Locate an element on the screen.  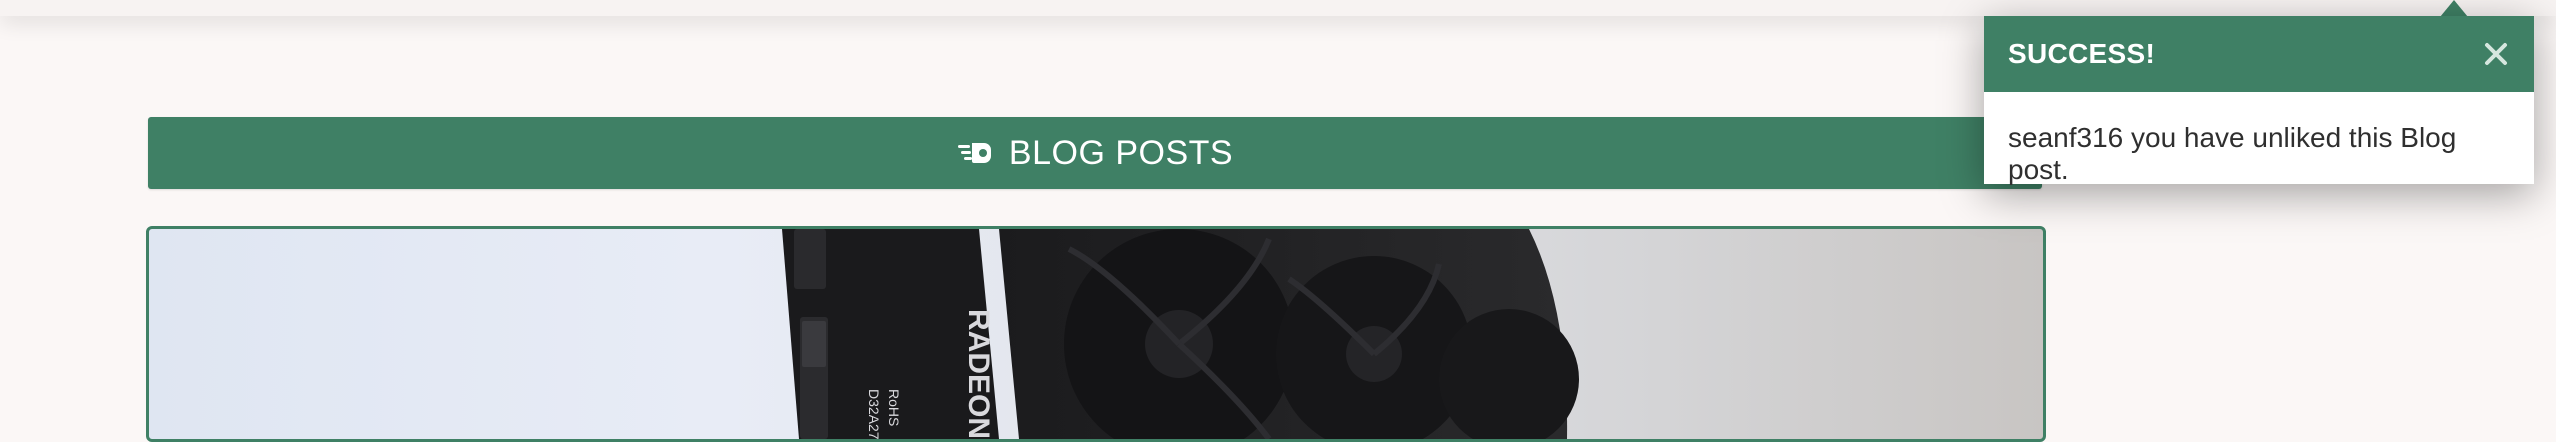
svg-text: RoHS is located at coordinates (894, 407).